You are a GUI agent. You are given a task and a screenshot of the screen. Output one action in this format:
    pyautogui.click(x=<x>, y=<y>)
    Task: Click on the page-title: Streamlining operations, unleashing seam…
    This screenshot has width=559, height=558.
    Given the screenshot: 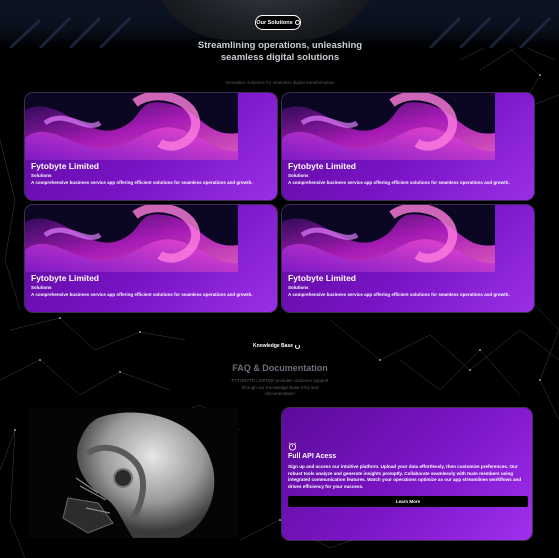 What is the action you would take?
    pyautogui.click(x=280, y=51)
    